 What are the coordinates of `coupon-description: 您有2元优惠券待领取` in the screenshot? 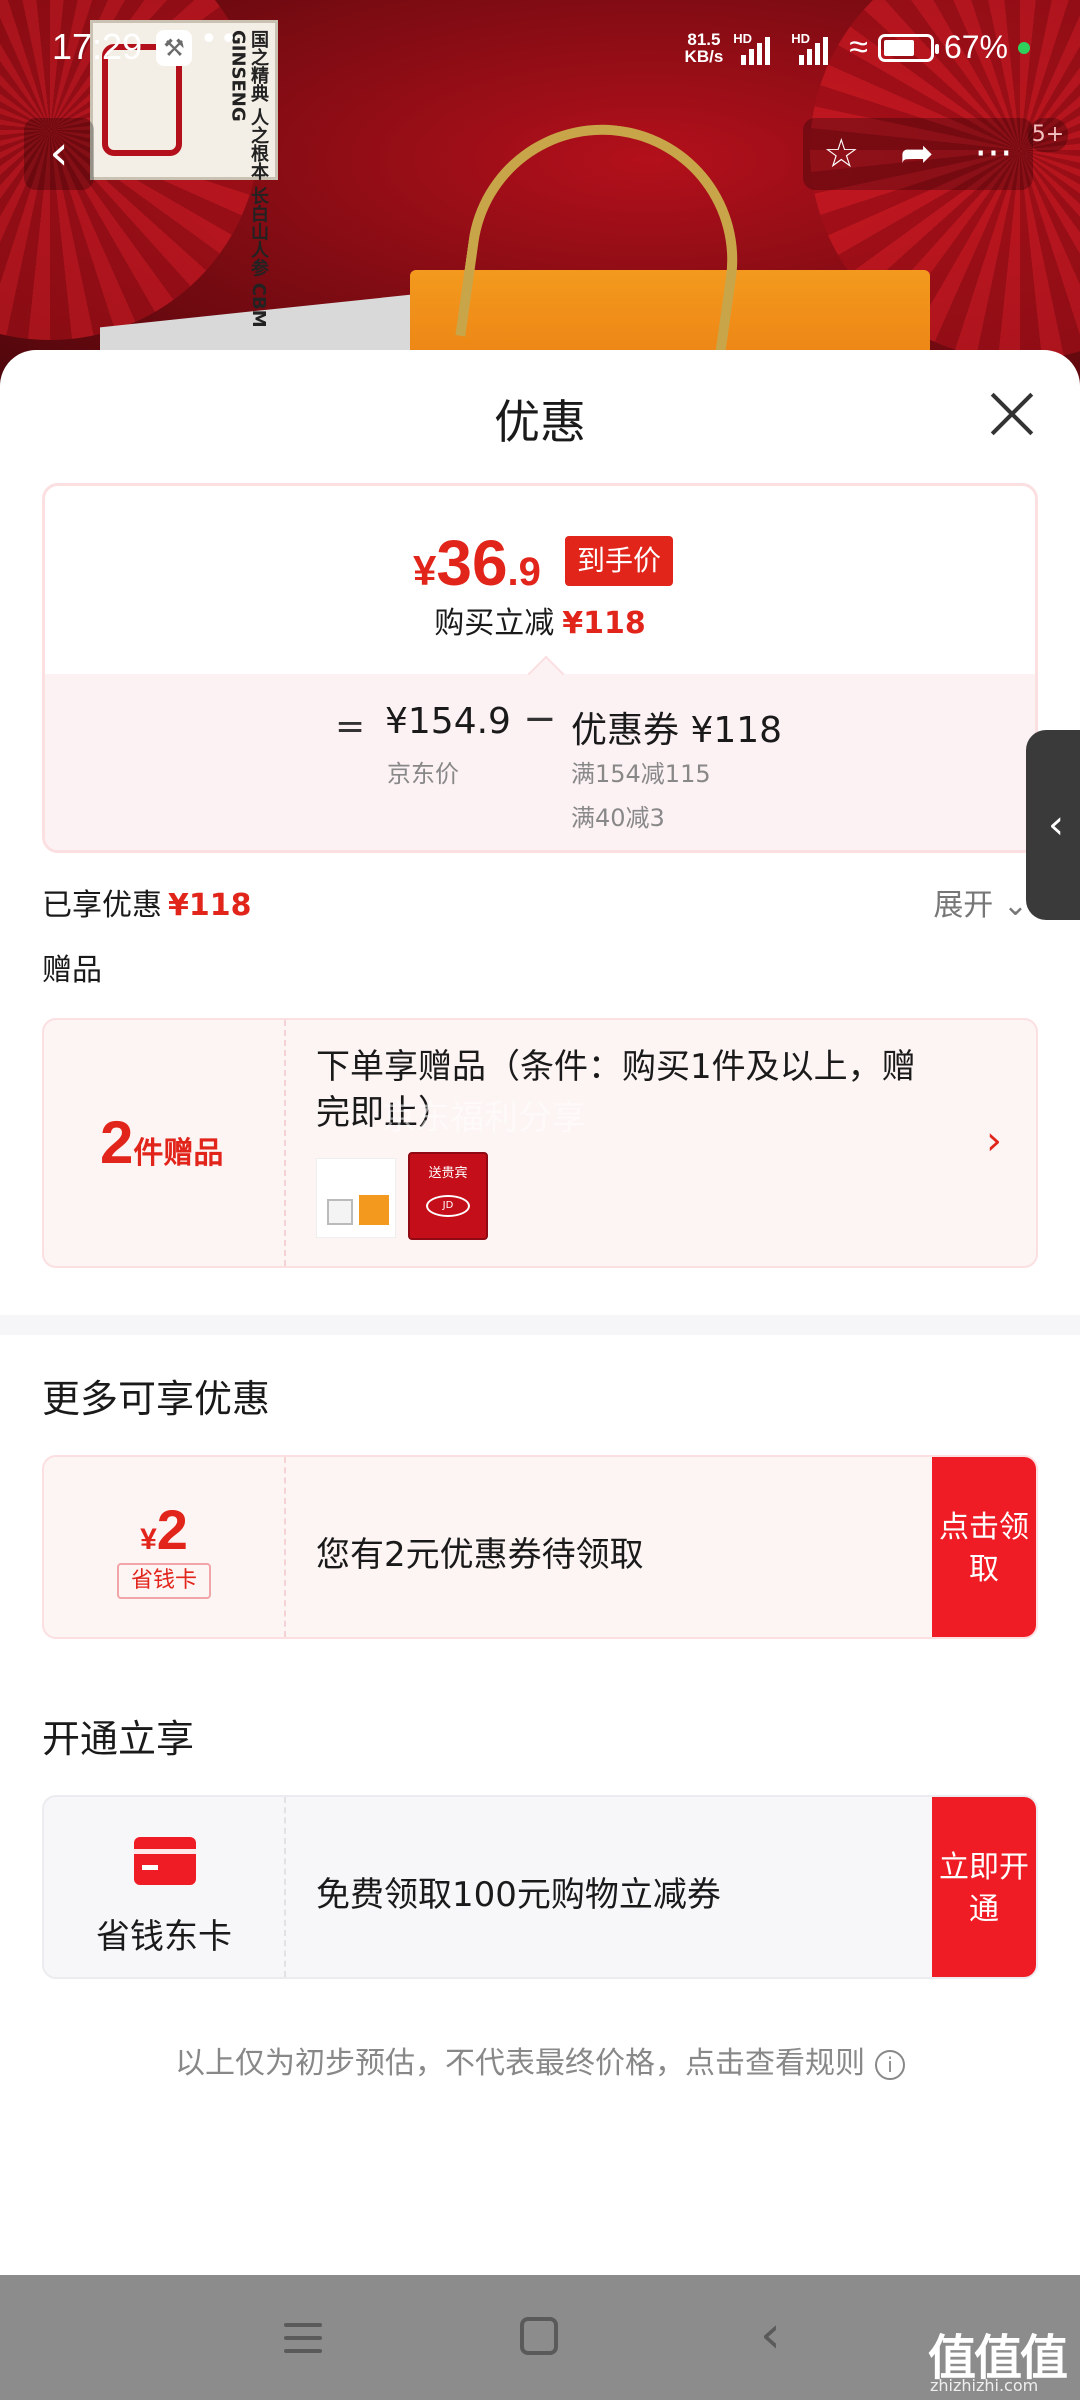 It's located at (480, 1555).